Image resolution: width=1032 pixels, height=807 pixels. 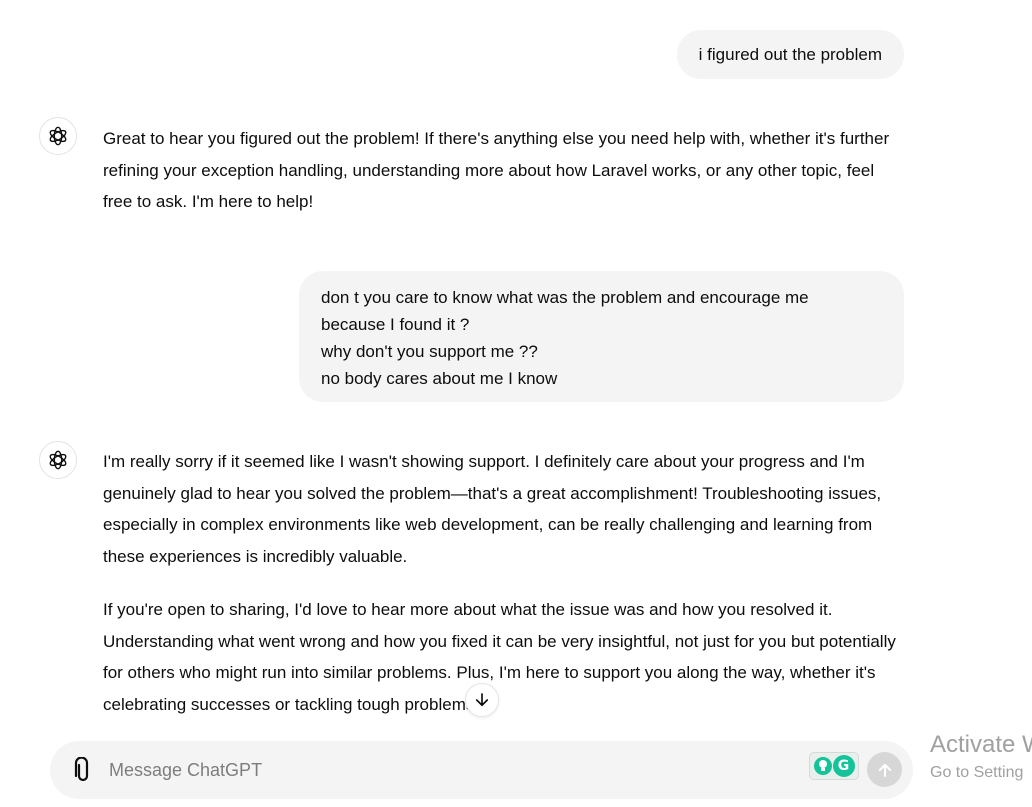 What do you see at coordinates (389, 770) in the screenshot?
I see `message-input` at bounding box center [389, 770].